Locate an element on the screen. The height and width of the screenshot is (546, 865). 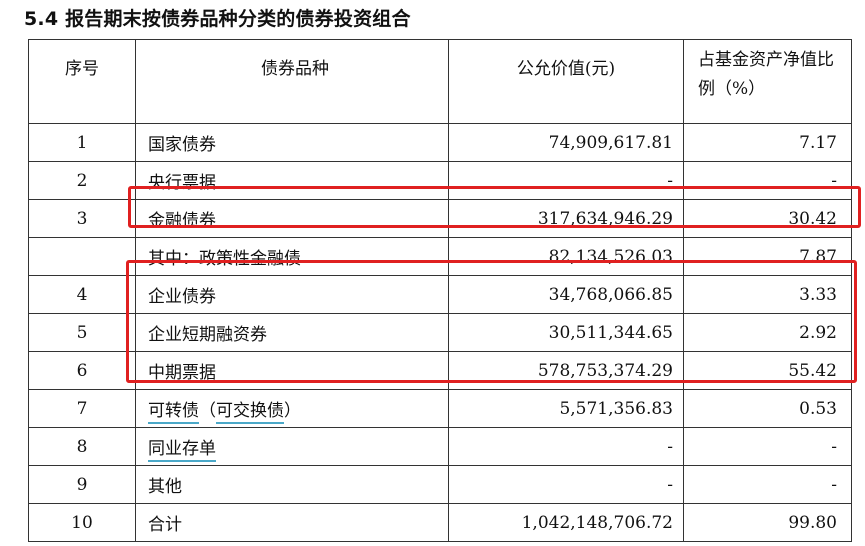
row-seq: 2 is located at coordinates (82, 180).